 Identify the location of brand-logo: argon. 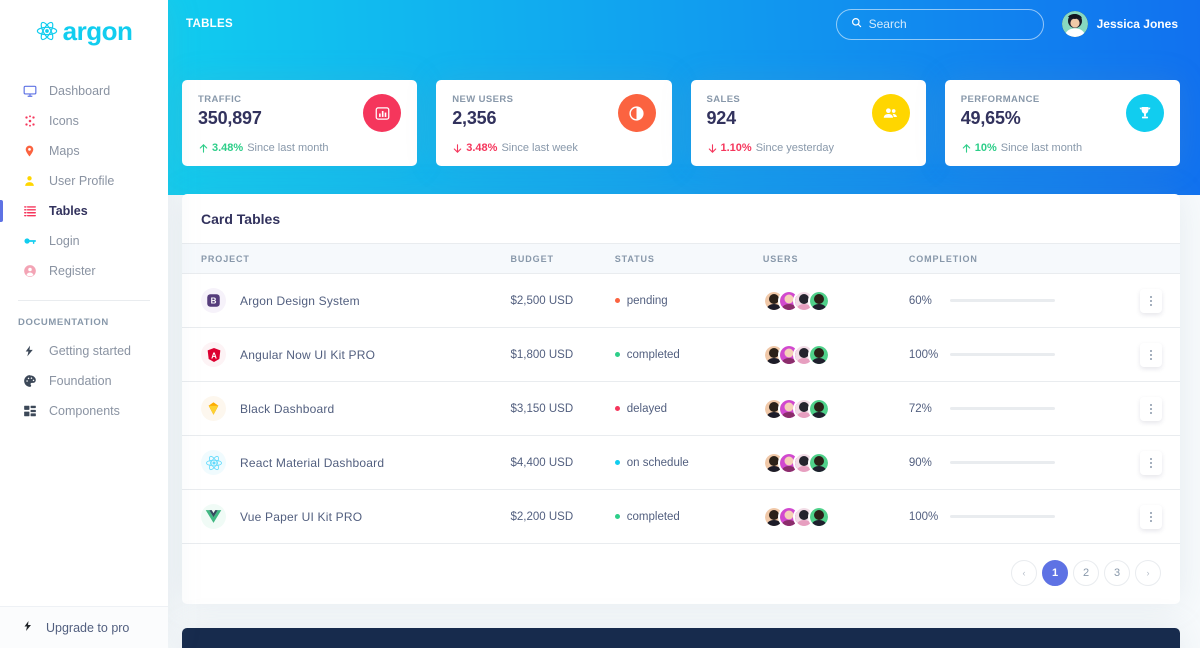
(84, 28).